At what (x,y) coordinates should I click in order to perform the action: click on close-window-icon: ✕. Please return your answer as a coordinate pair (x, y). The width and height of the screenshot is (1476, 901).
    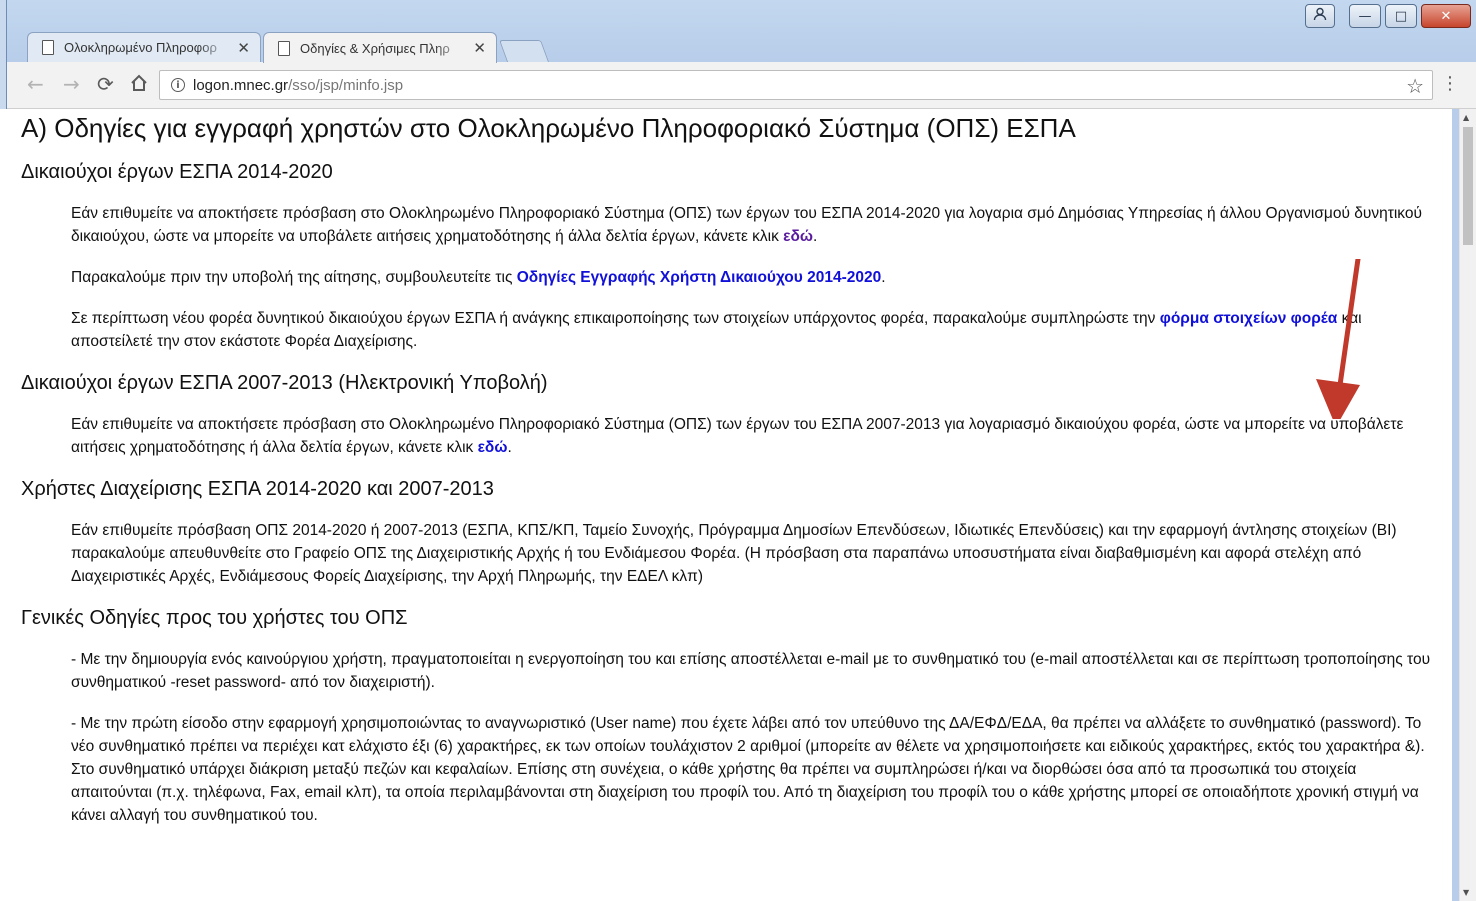
    Looking at the image, I should click on (1446, 16).